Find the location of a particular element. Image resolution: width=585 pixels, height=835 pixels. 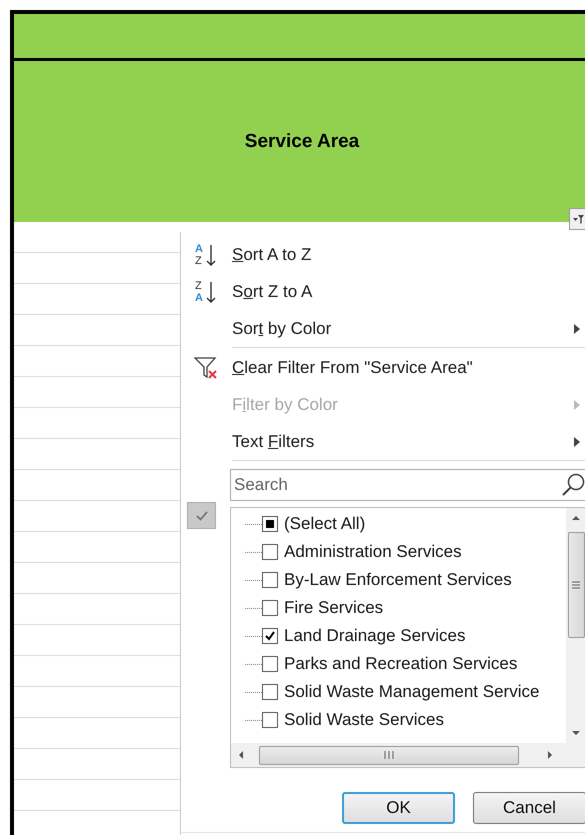

dialog-button: Cancel is located at coordinates (529, 808).